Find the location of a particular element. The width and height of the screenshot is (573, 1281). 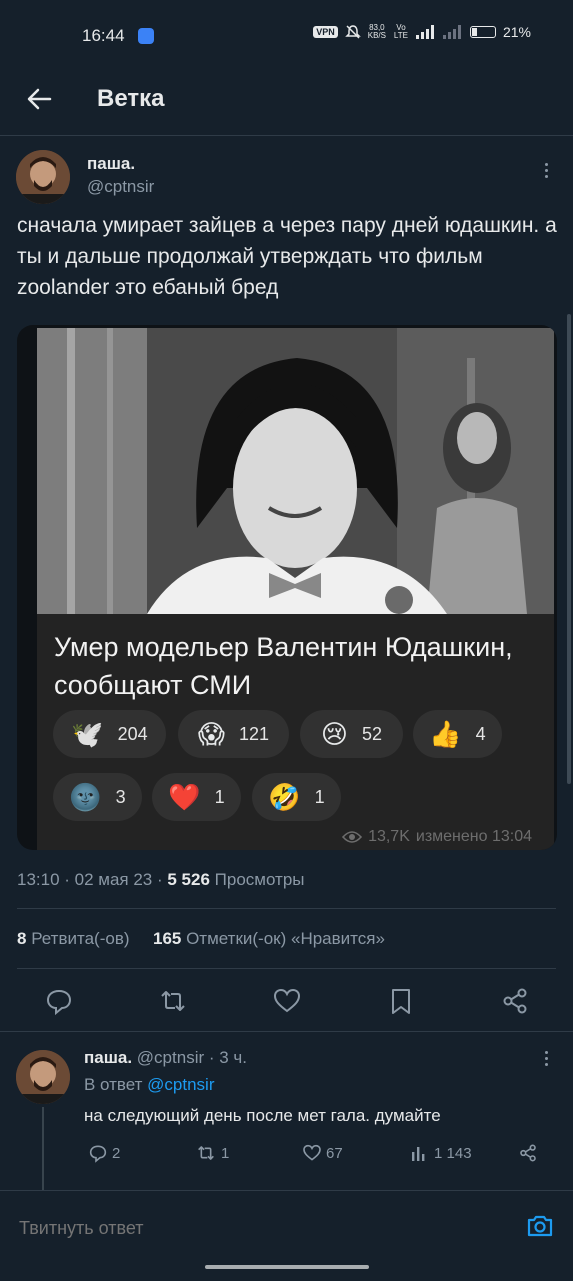

reaction-pill: 😱 121 is located at coordinates (233, 734).